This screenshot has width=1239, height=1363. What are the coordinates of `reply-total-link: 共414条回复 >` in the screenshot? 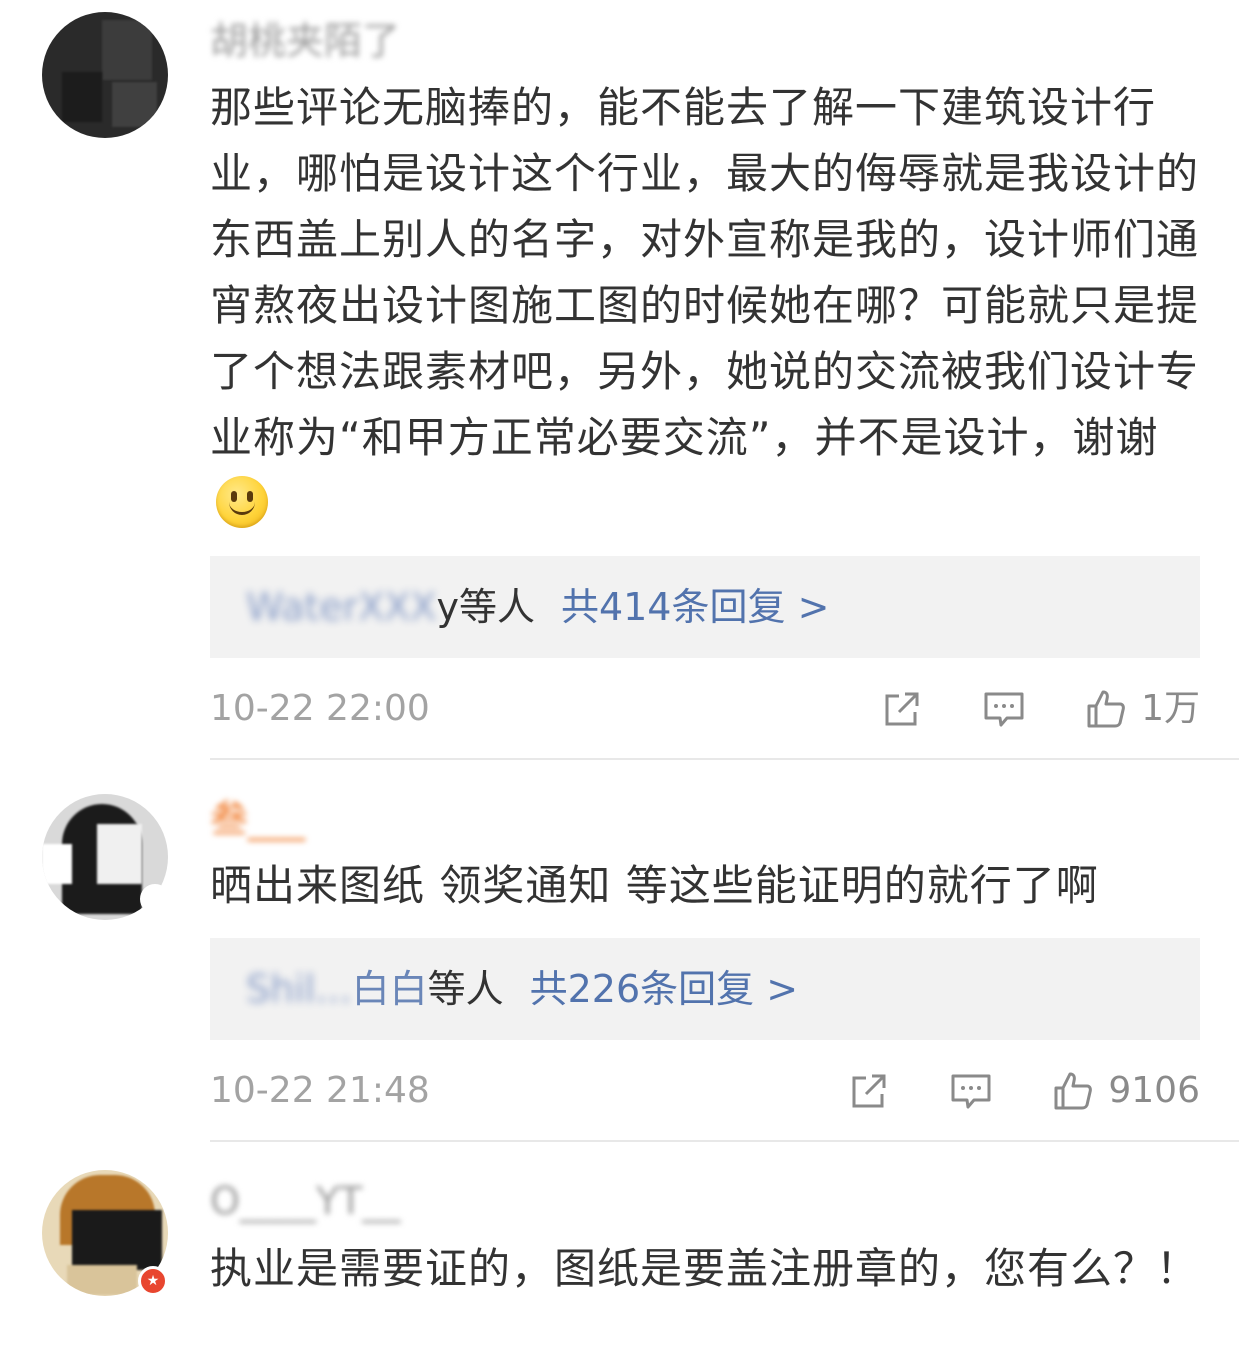 It's located at (695, 607).